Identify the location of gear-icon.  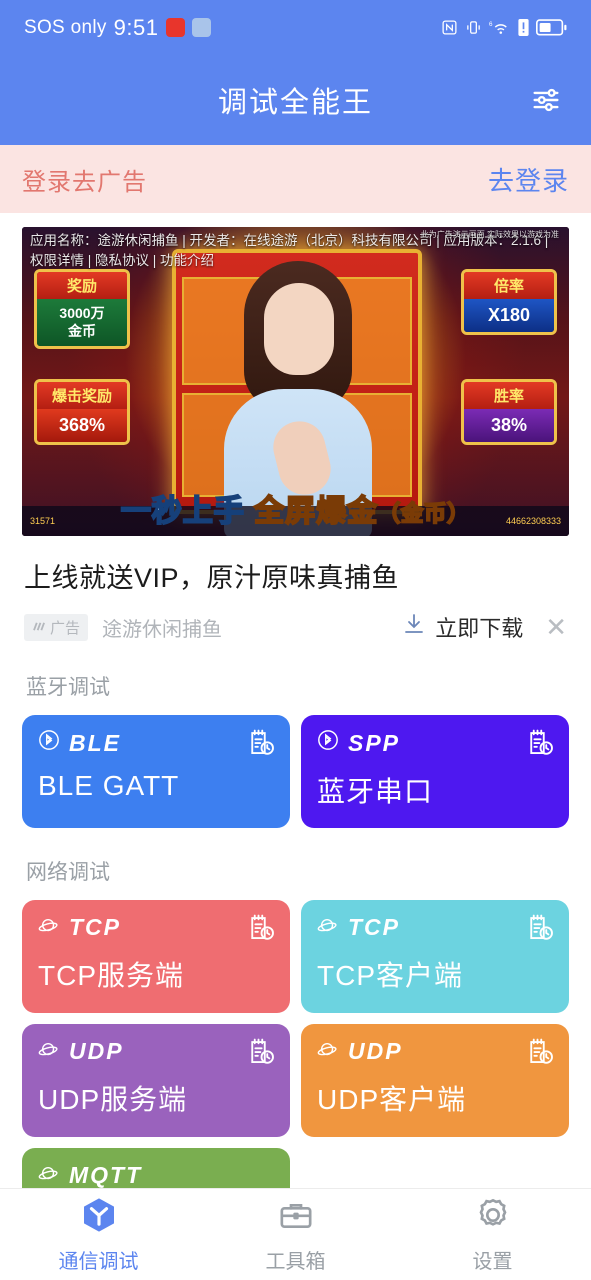
(493, 1217).